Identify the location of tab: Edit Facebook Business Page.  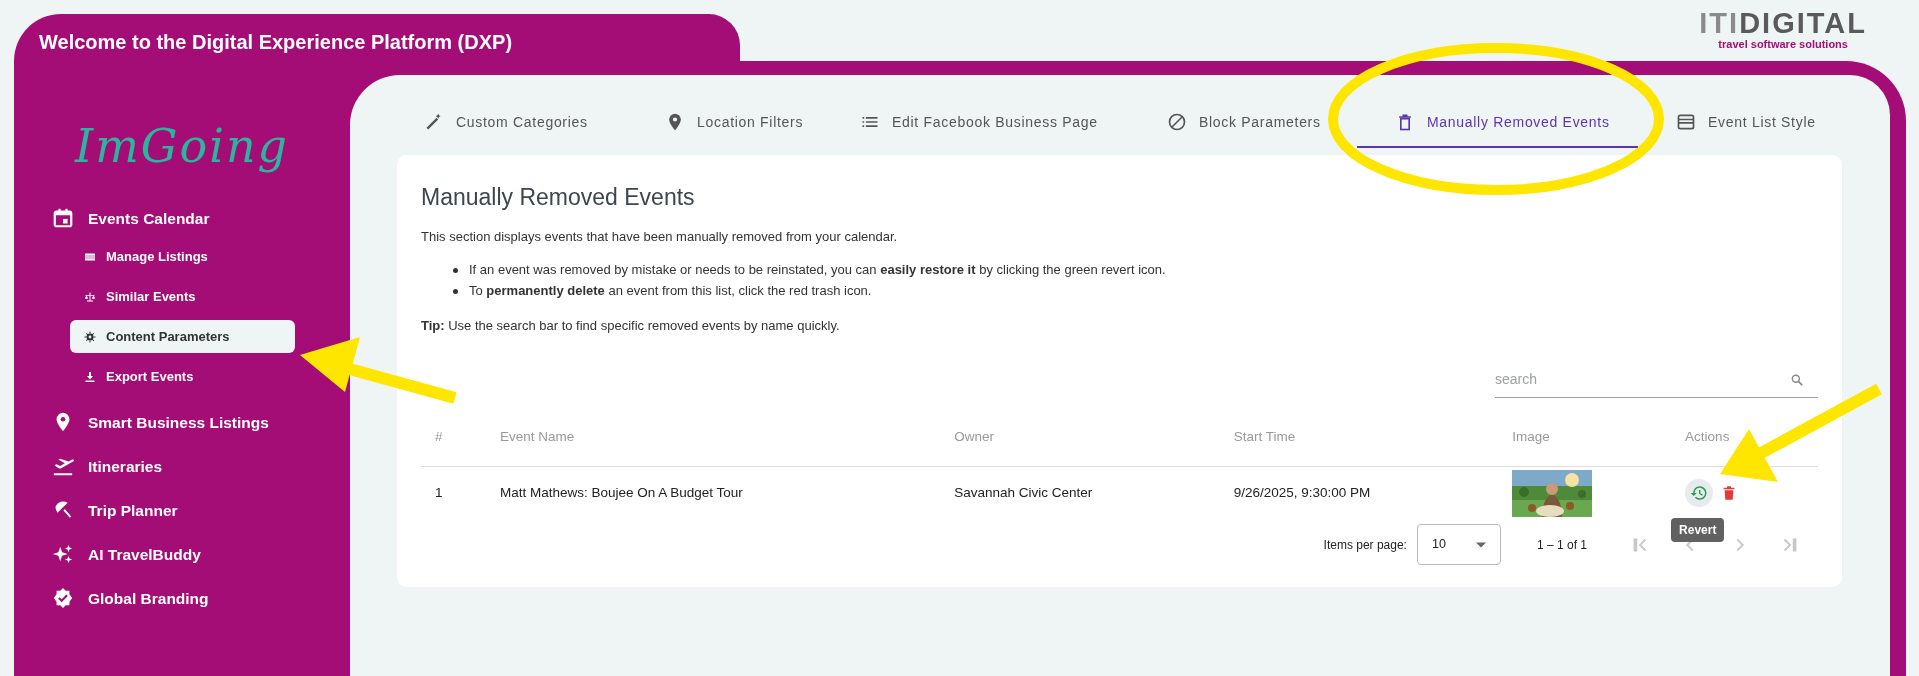
(975, 123).